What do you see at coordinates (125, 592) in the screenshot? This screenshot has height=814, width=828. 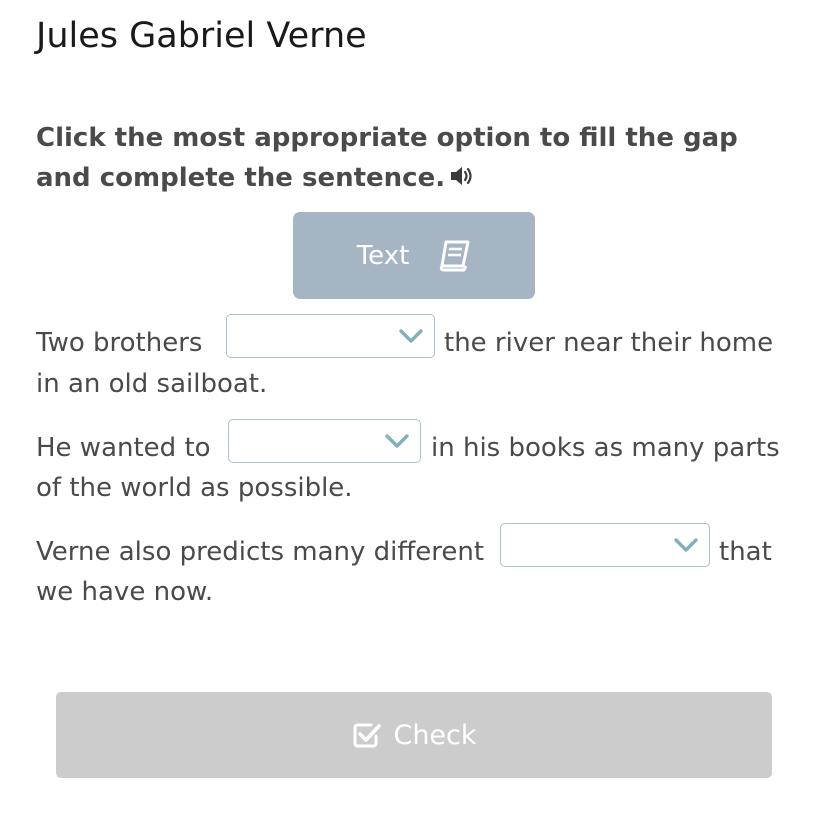 I see `sentence-3-continuation: we have now.` at bounding box center [125, 592].